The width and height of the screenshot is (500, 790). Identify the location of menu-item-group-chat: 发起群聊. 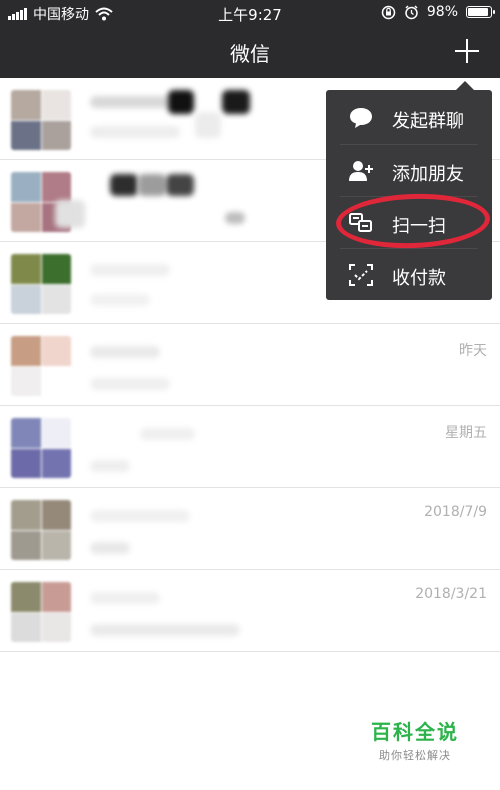
(409, 118).